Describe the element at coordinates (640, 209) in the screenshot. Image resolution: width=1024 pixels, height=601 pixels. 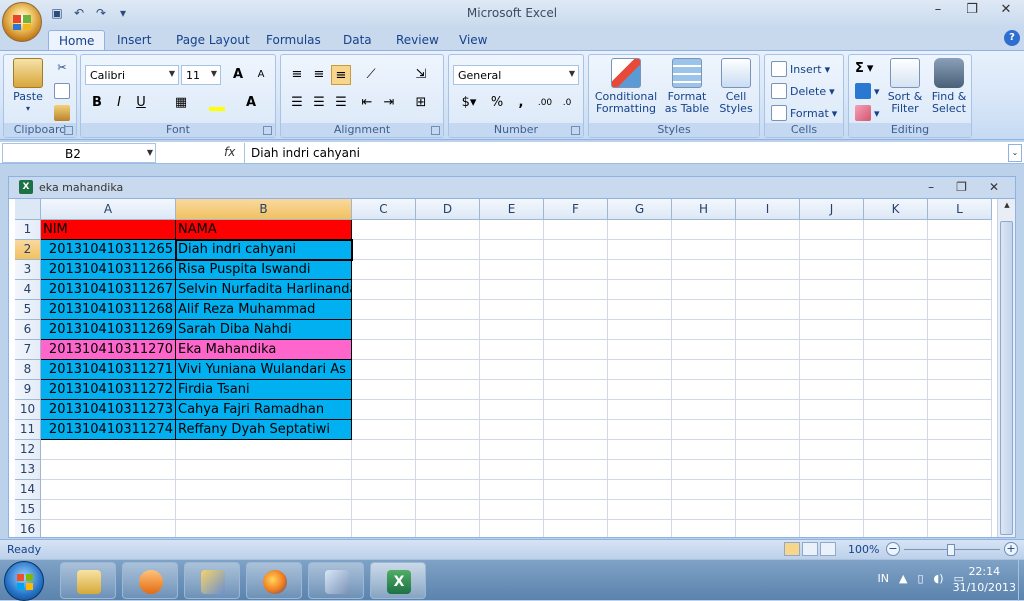
I see `column-header: G` at that location.